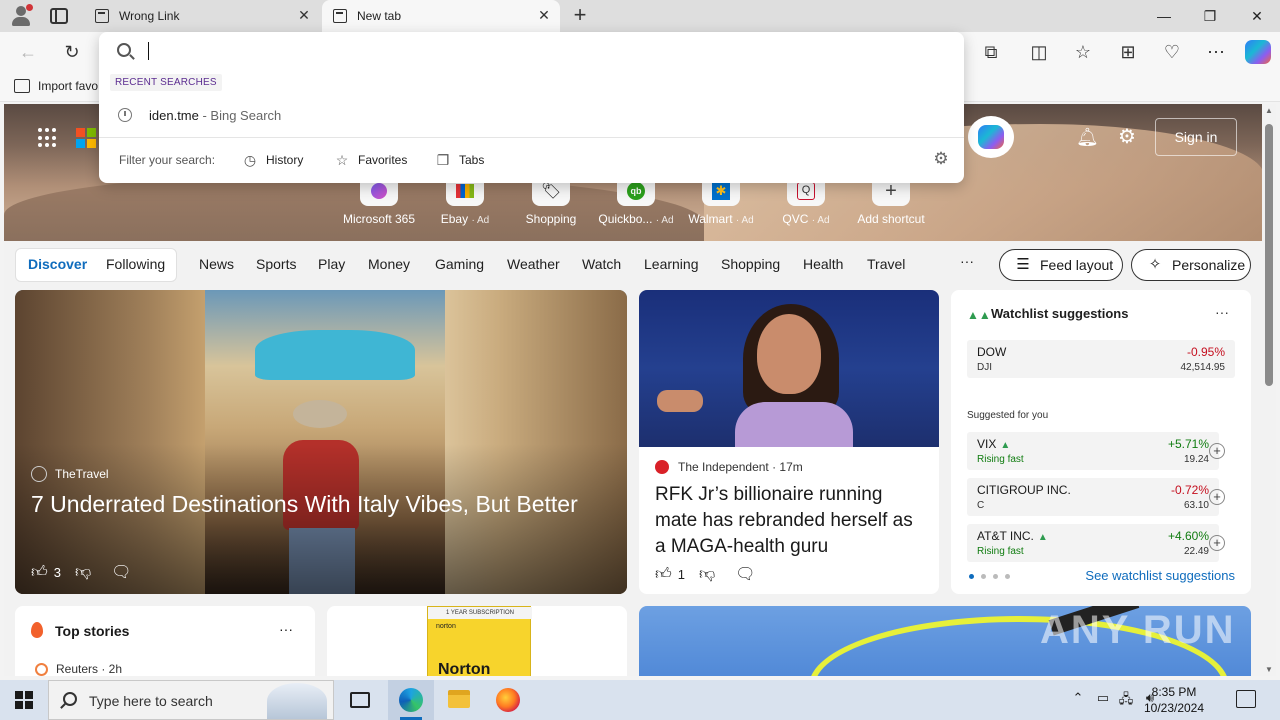 This screenshot has height=720, width=1280. Describe the element at coordinates (662, 467) in the screenshot. I see `independent-logo-icon` at that location.